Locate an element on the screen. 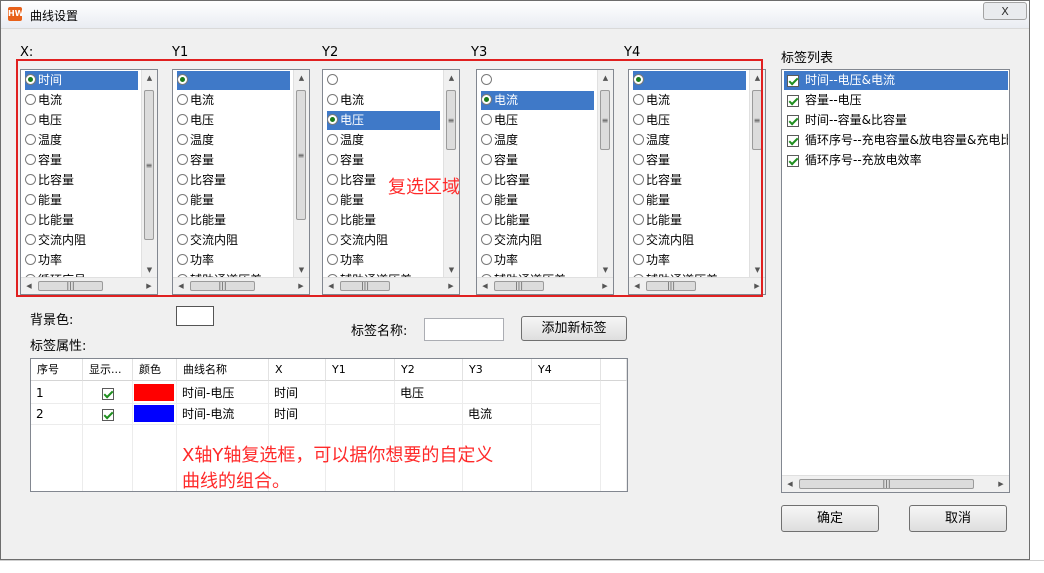 This screenshot has width=1044, height=573. multi-select-annotation: 复选区域 is located at coordinates (424, 187).